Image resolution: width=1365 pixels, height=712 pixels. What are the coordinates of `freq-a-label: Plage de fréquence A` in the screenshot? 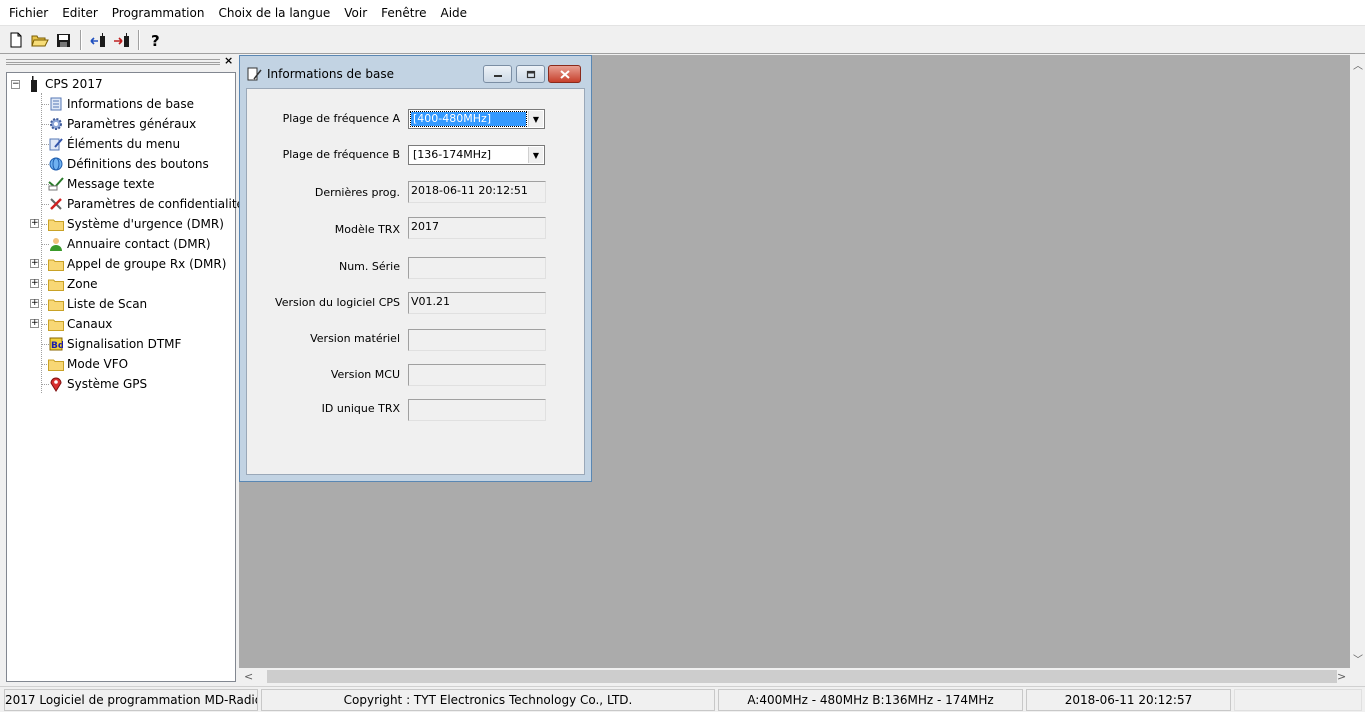 It's located at (341, 118).